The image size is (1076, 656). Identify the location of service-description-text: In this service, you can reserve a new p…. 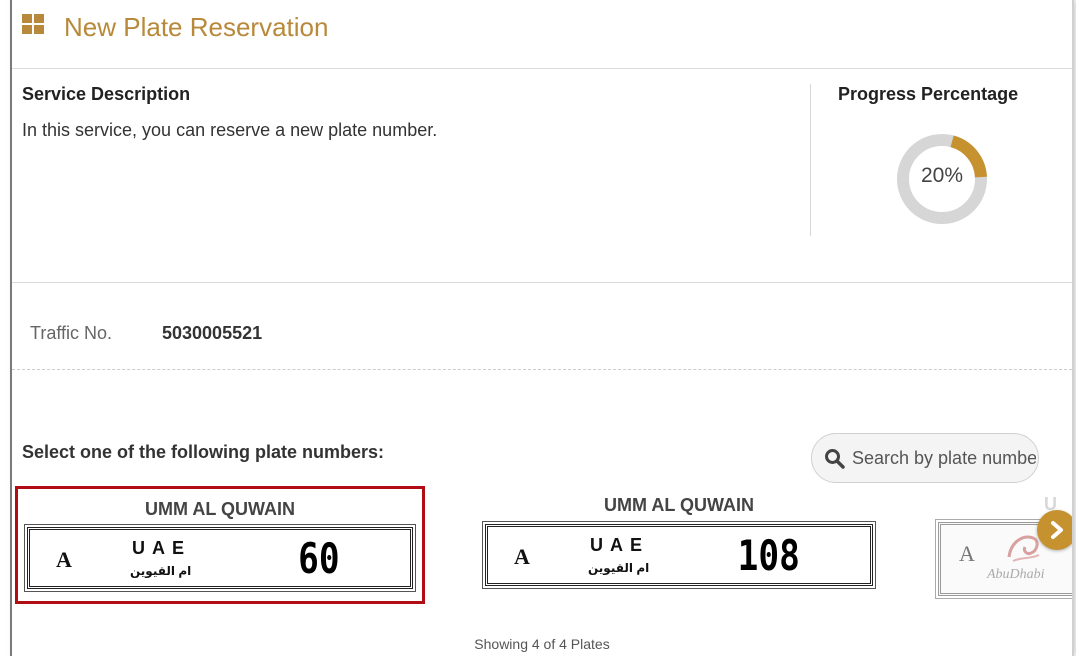
(230, 130).